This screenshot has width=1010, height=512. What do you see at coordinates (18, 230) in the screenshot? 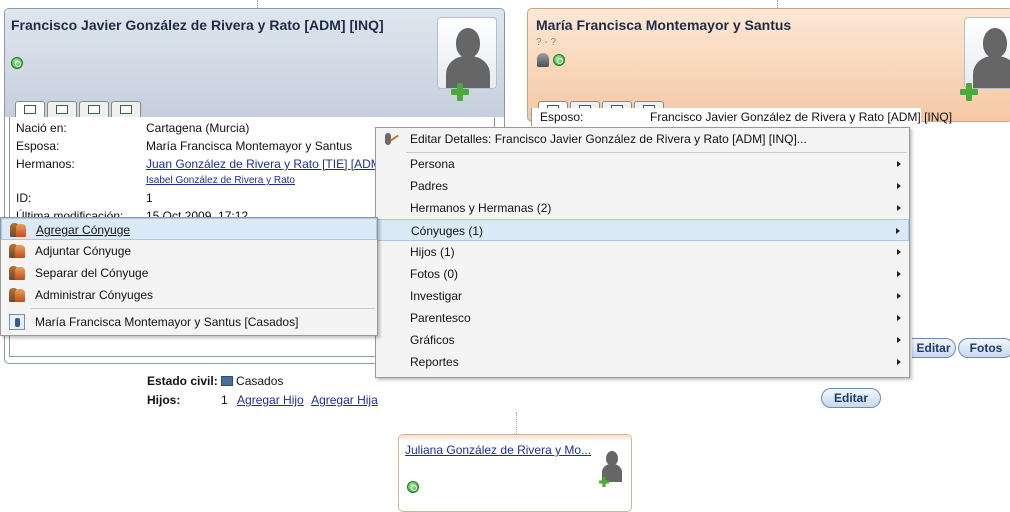
I see `add-spouse-icon` at bounding box center [18, 230].